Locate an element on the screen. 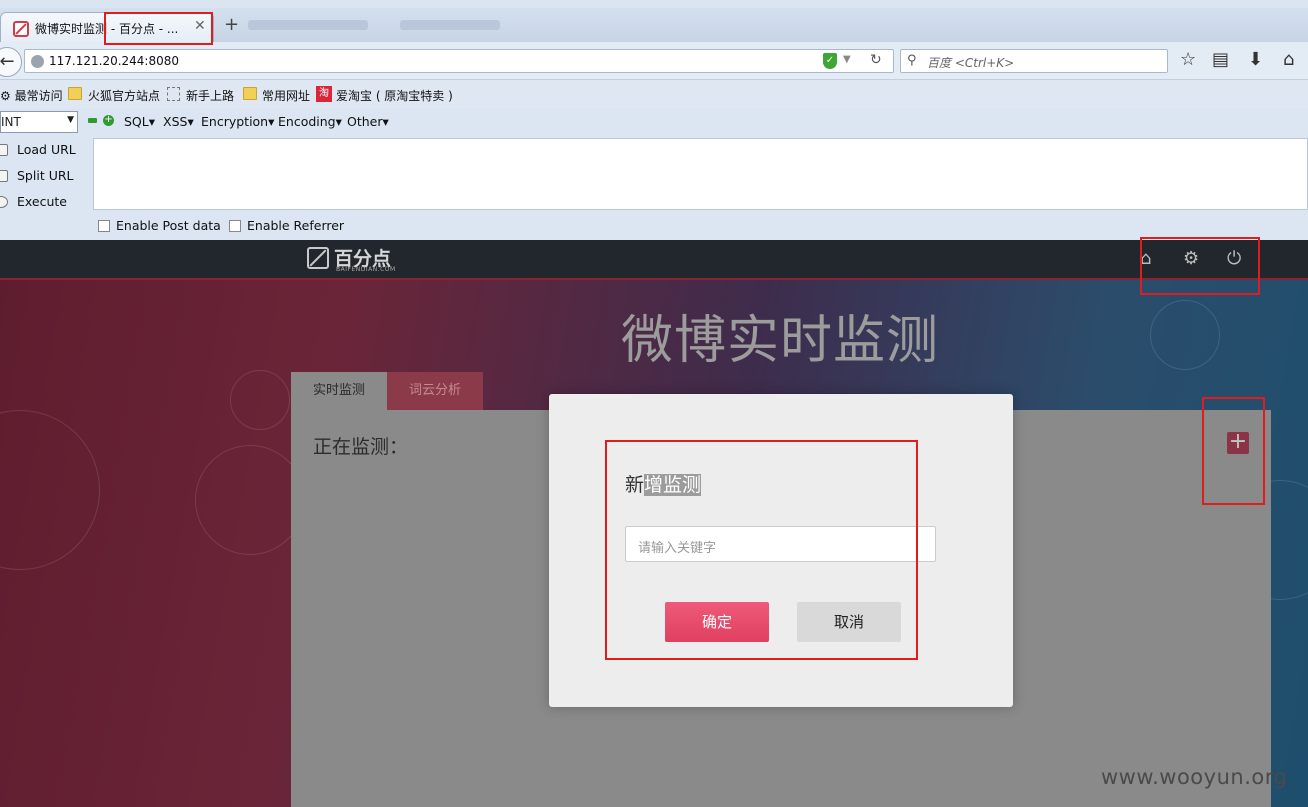  chevron-down-icon: ▼ is located at coordinates (70, 120).